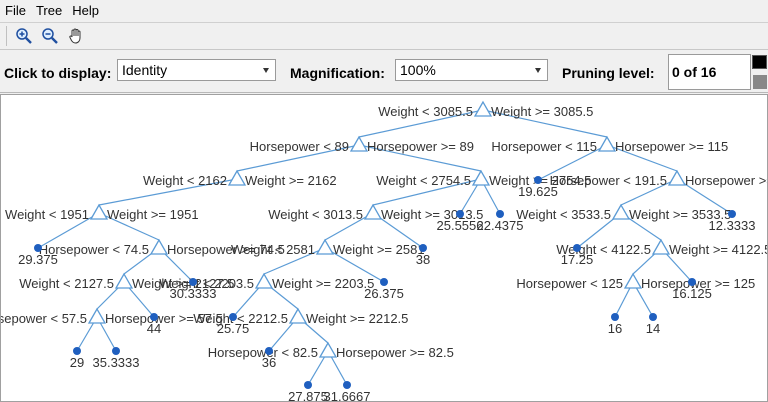 The image size is (768, 402). Describe the element at coordinates (423, 180) in the screenshot. I see `split-label-left: Weight < 2754.5` at that location.